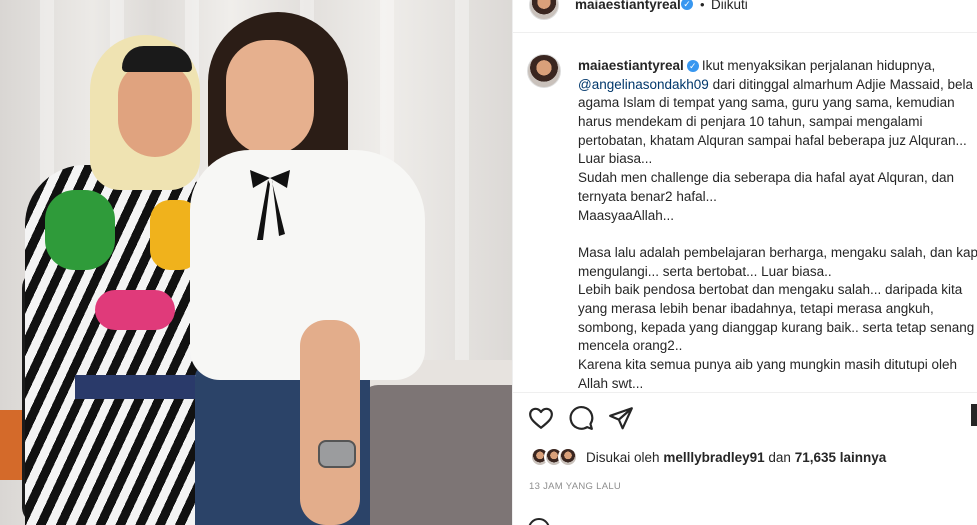  I want to click on comment-icon, so click(581, 418).